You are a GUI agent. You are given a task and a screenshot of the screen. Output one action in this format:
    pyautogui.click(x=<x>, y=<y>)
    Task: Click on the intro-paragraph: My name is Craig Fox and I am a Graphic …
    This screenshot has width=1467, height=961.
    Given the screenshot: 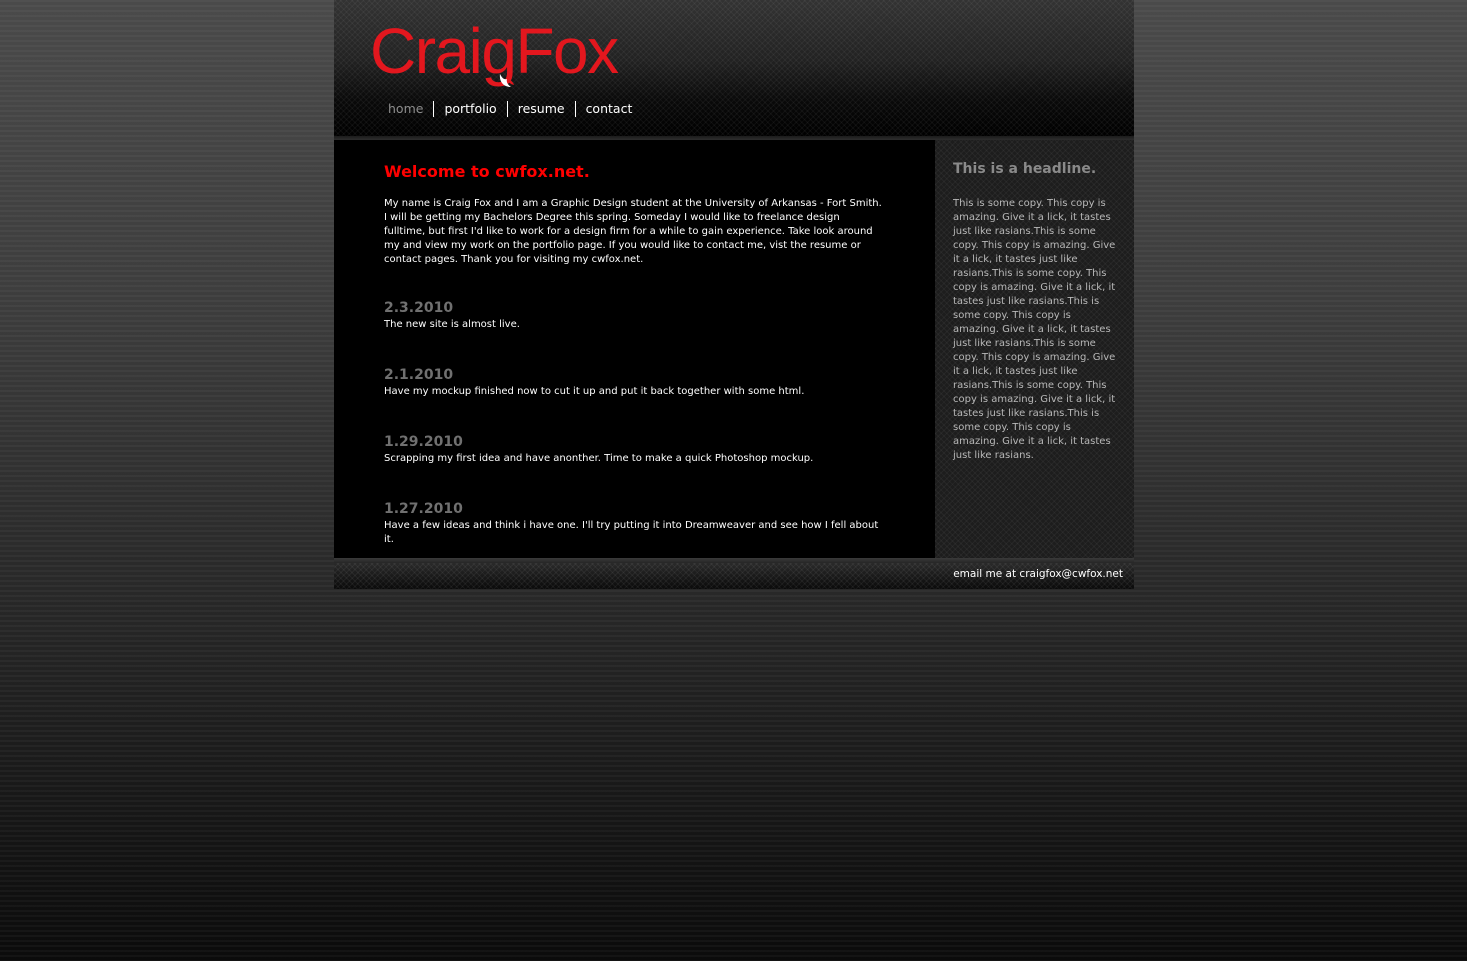 What is the action you would take?
    pyautogui.click(x=633, y=231)
    